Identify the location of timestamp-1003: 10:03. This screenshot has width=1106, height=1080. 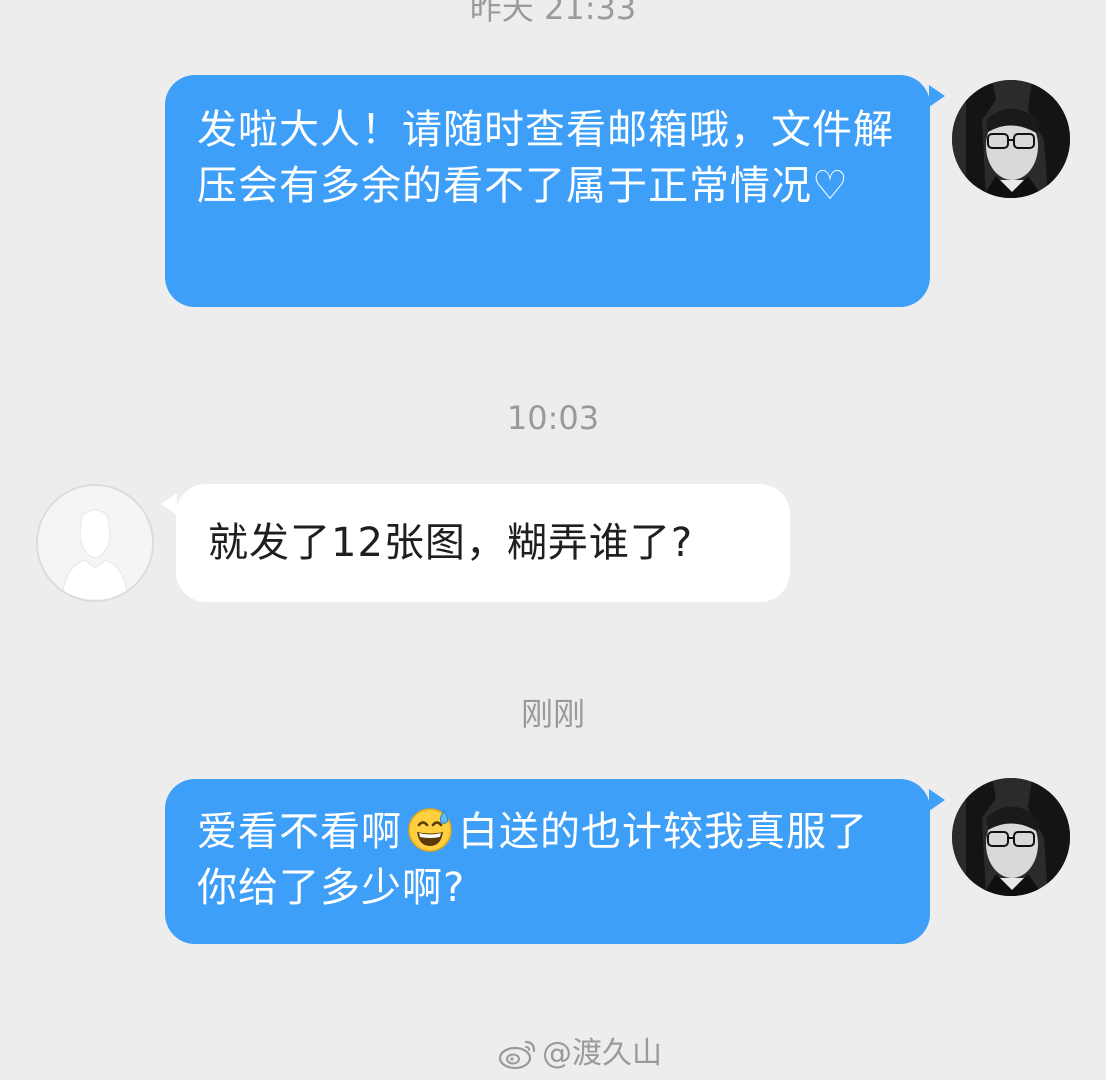
(553, 418).